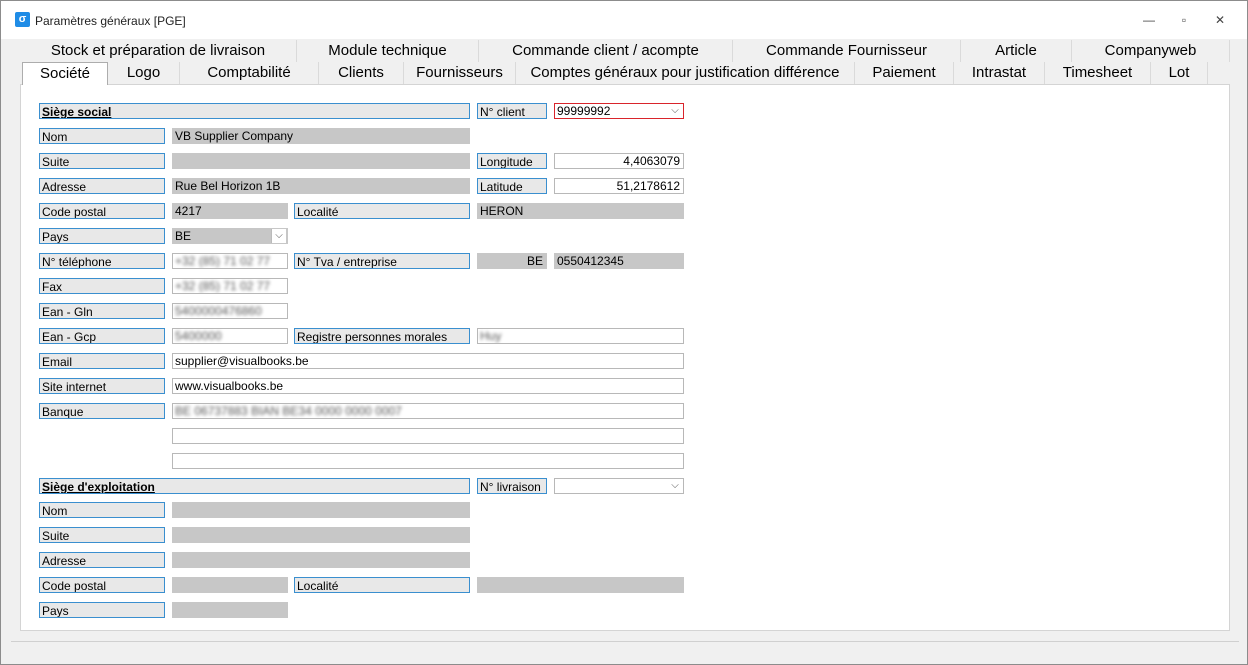  I want to click on tab-lot: Lot, so click(1179, 73).